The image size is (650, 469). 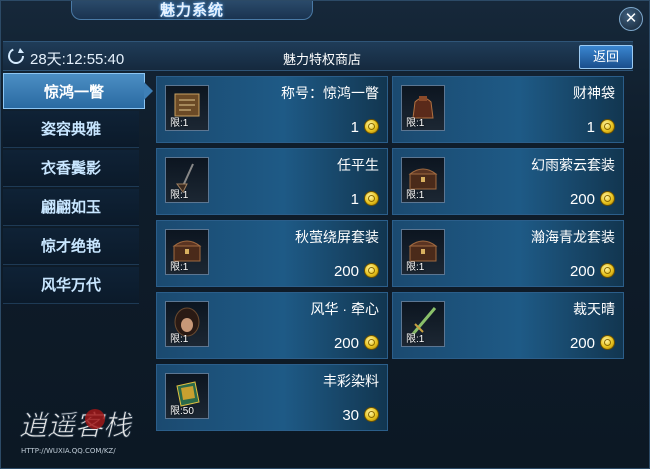 I want to click on item-name: 秋萤绕屏套装, so click(x=337, y=237).